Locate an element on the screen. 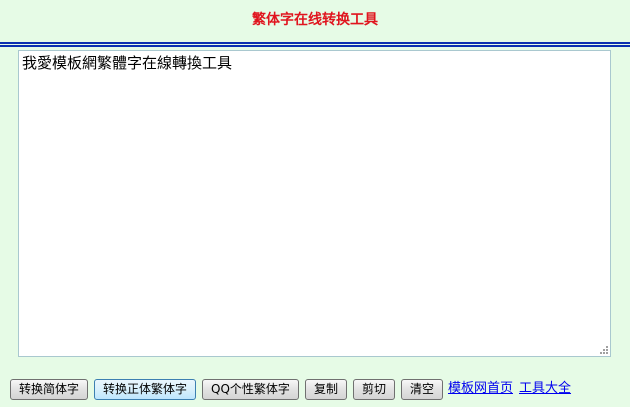 This screenshot has width=630, height=407. page-title: 繁体字在线转换工具 is located at coordinates (315, 20).